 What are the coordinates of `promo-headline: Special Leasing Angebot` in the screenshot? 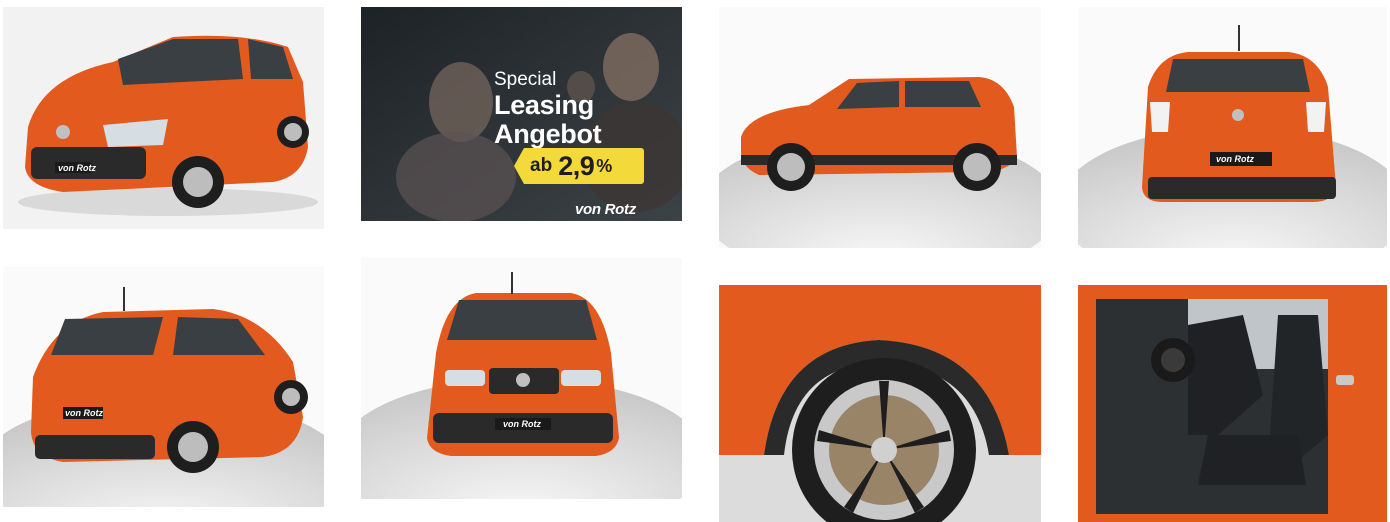 It's located at (548, 109).